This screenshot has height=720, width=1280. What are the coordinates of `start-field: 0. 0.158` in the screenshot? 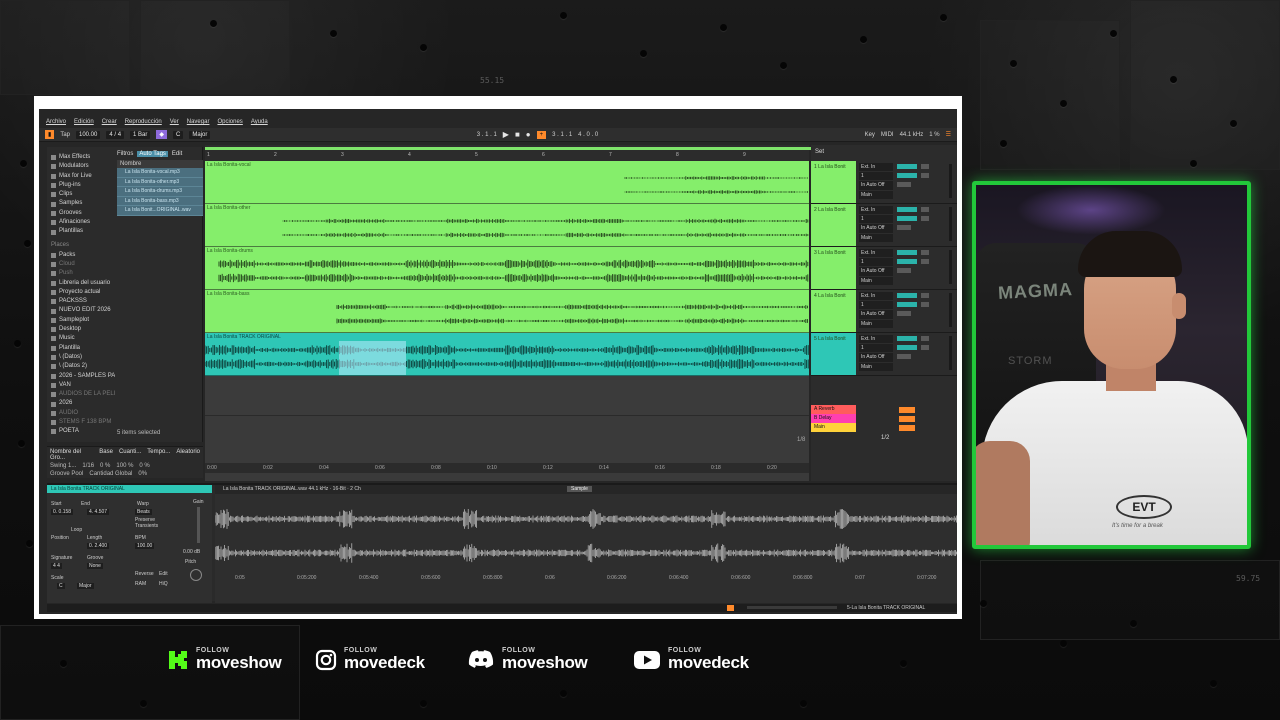 It's located at (62, 512).